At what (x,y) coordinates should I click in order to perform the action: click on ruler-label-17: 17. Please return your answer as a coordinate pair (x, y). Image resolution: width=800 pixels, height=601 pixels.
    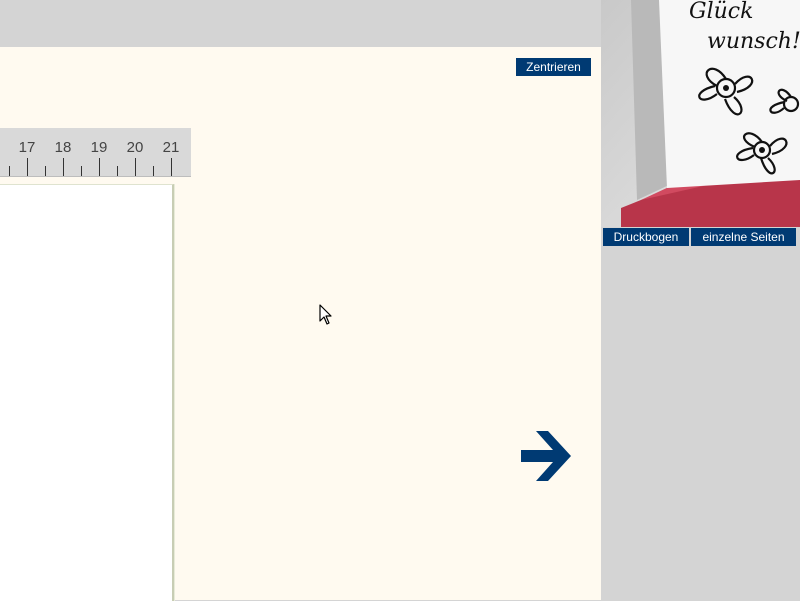
    Looking at the image, I should click on (27, 147).